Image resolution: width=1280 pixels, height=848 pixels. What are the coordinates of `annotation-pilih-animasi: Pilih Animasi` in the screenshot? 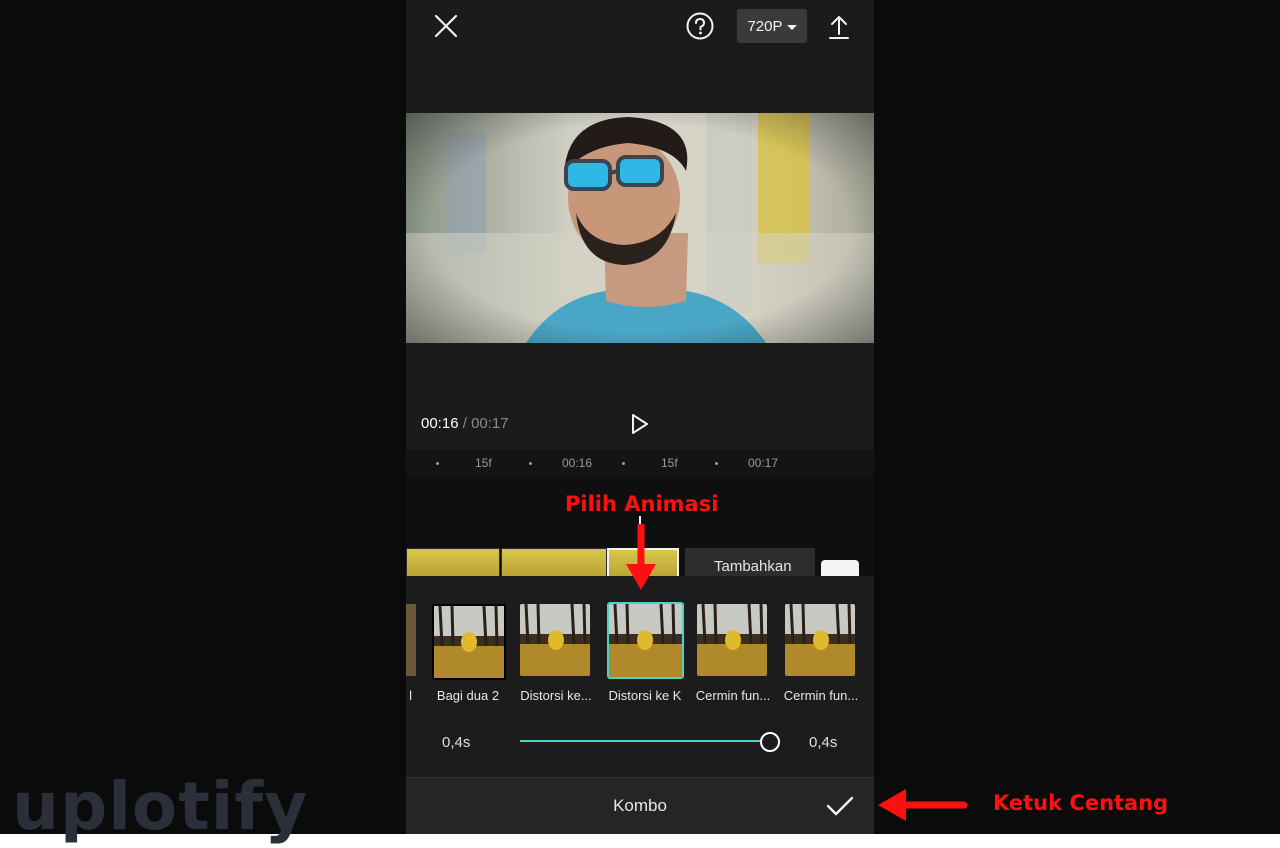 It's located at (642, 504).